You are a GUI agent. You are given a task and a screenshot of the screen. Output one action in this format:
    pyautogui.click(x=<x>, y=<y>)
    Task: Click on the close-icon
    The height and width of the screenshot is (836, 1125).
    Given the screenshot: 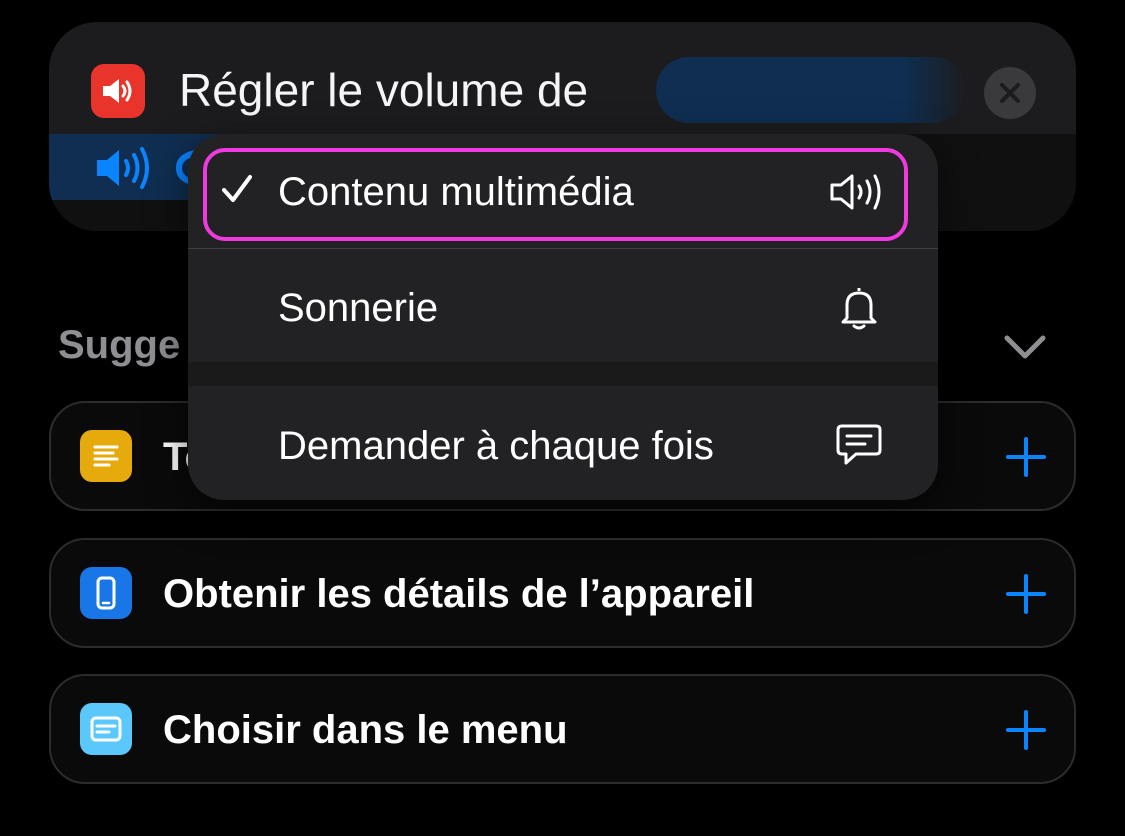 What is the action you would take?
    pyautogui.click(x=1010, y=93)
    